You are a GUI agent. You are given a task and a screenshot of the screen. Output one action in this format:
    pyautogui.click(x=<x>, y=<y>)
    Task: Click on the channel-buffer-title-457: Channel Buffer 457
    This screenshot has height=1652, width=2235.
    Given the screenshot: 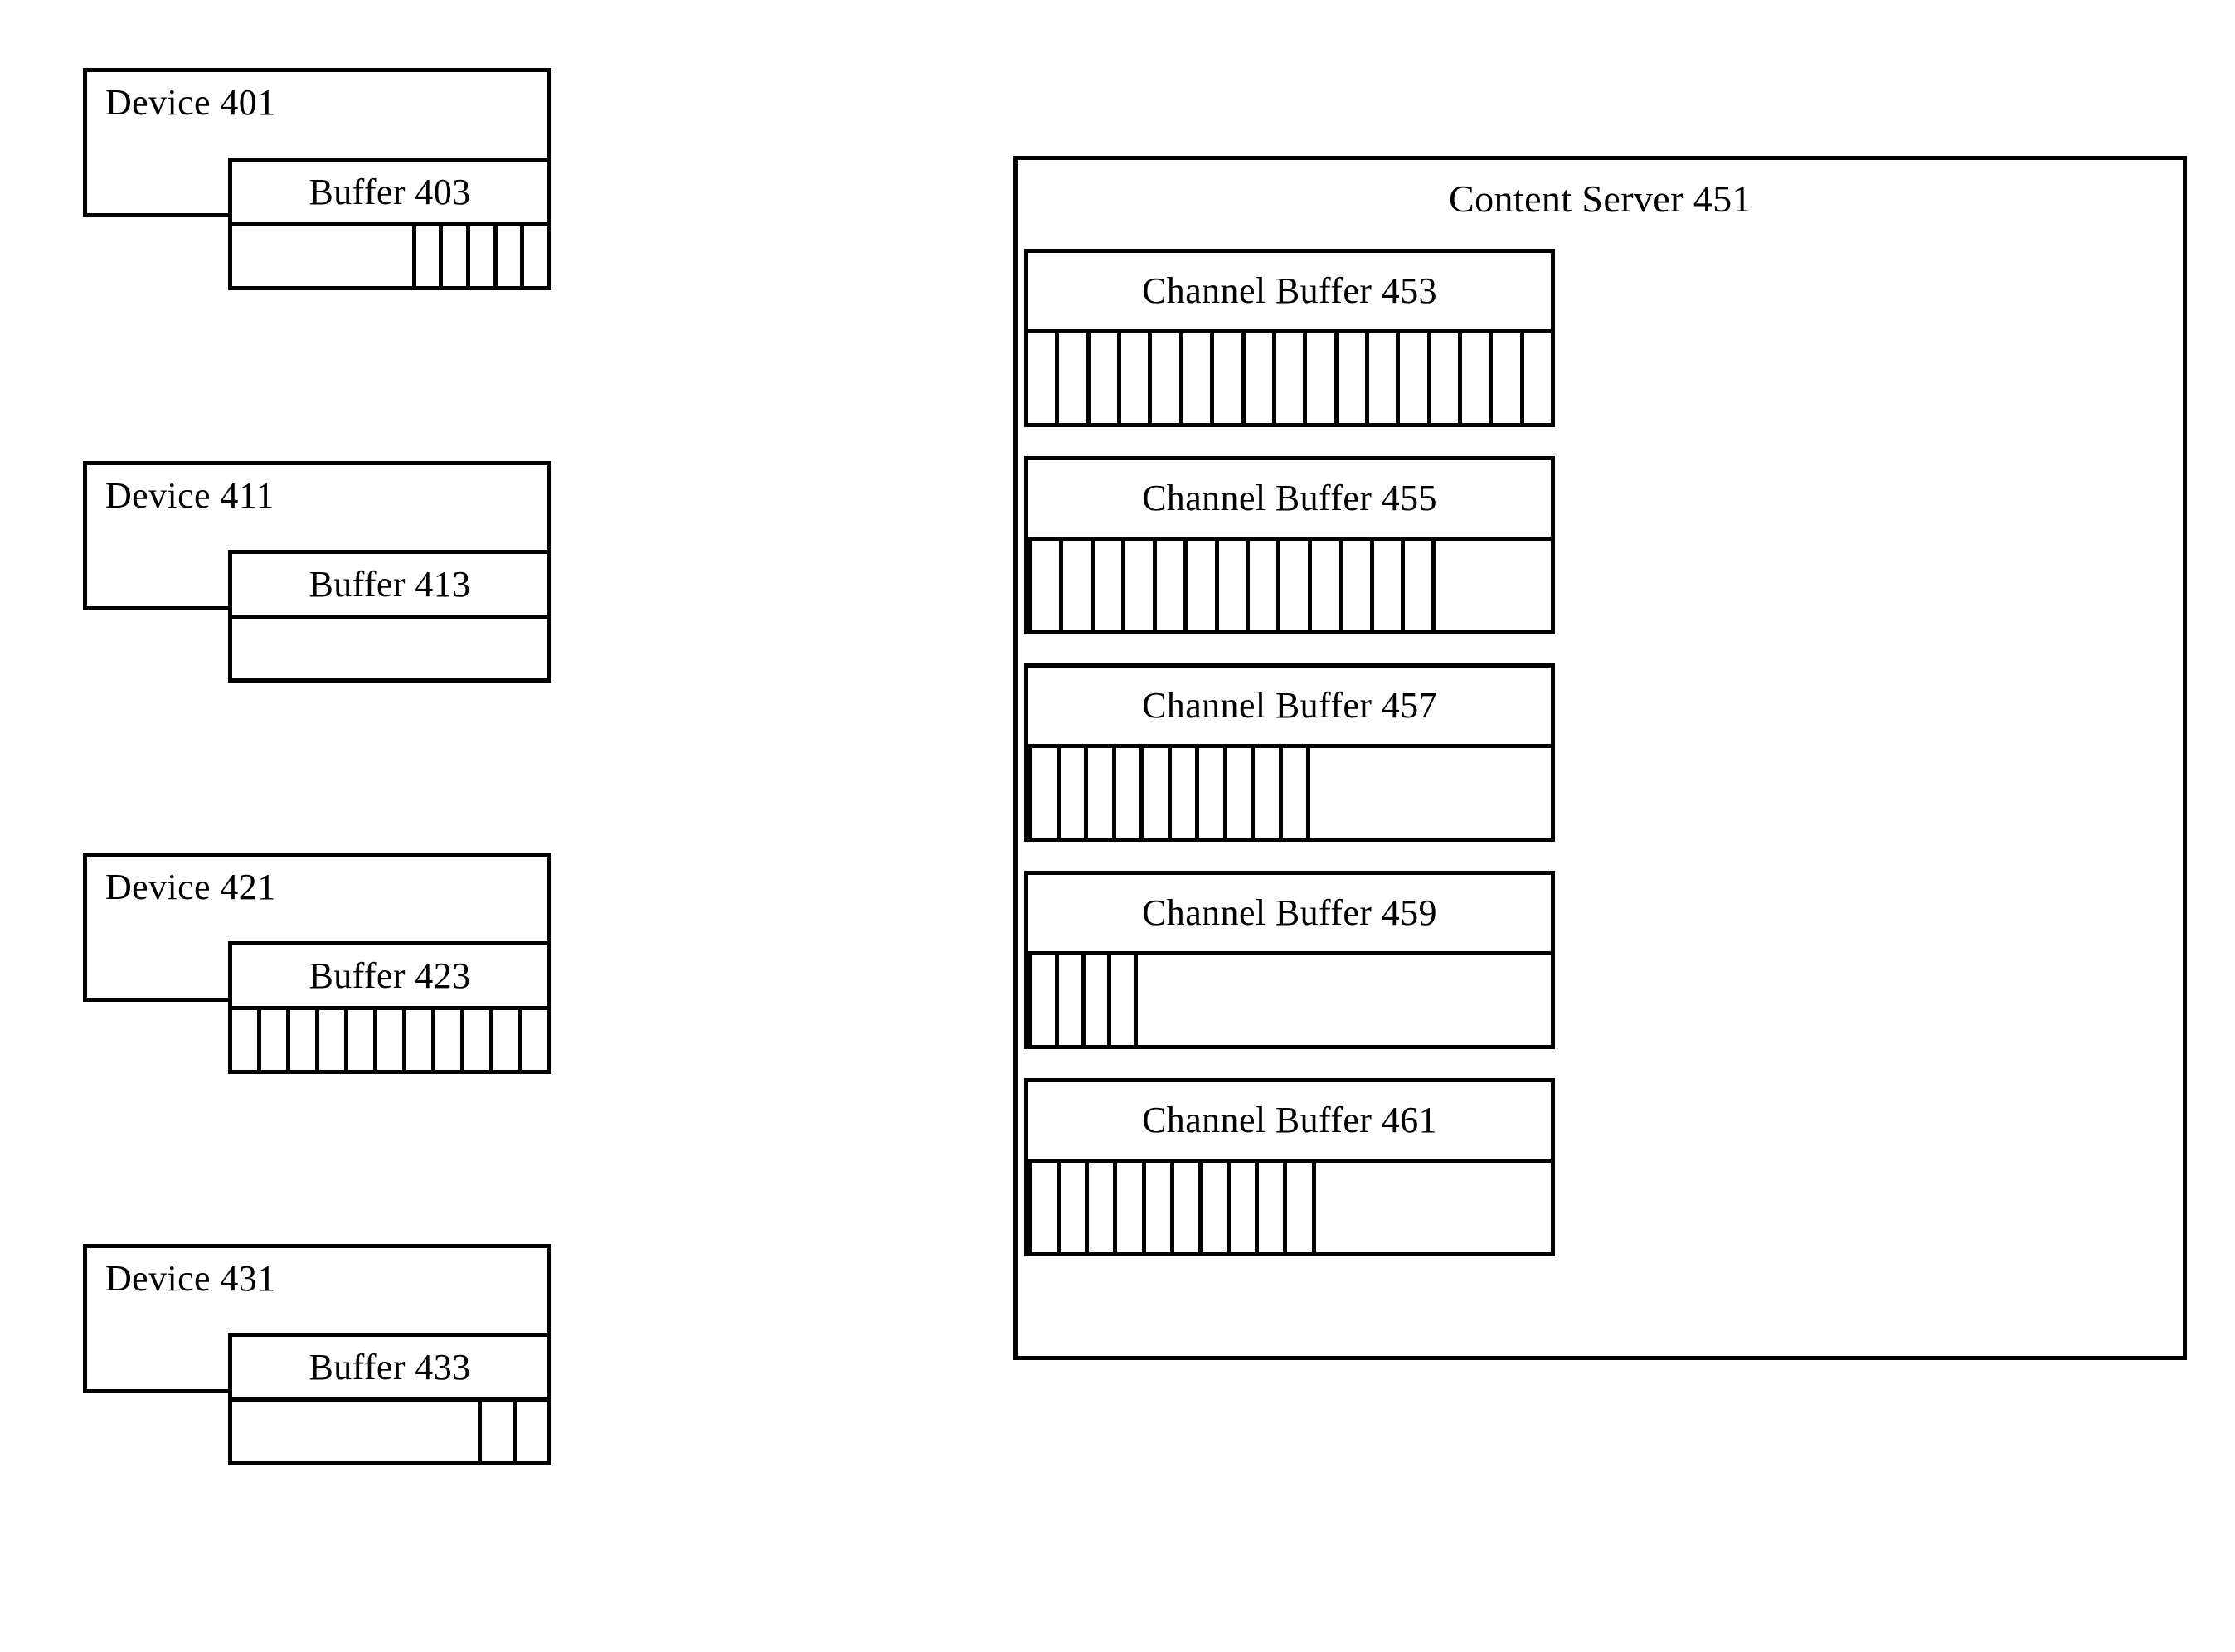 What is the action you would take?
    pyautogui.click(x=1289, y=708)
    